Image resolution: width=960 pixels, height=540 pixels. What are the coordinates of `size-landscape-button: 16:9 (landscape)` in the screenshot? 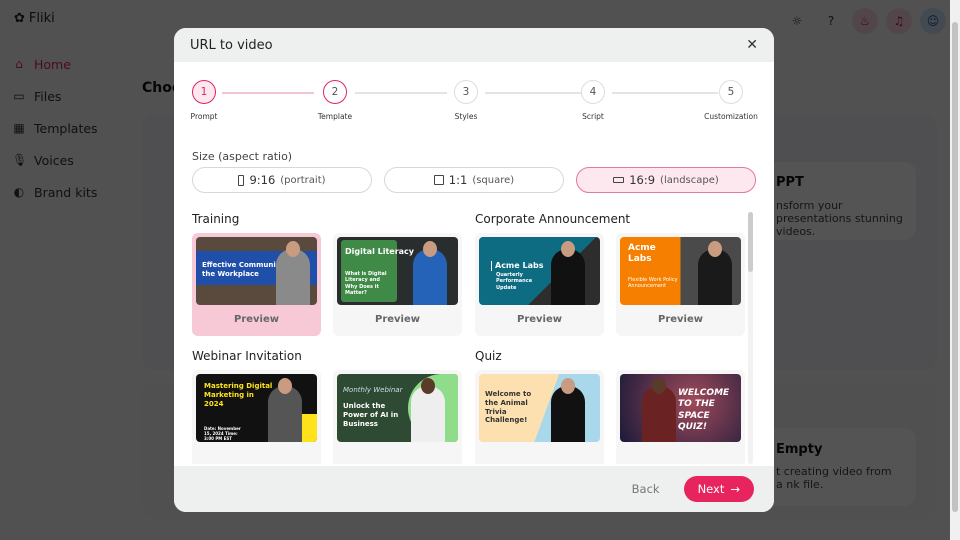 It's located at (666, 180).